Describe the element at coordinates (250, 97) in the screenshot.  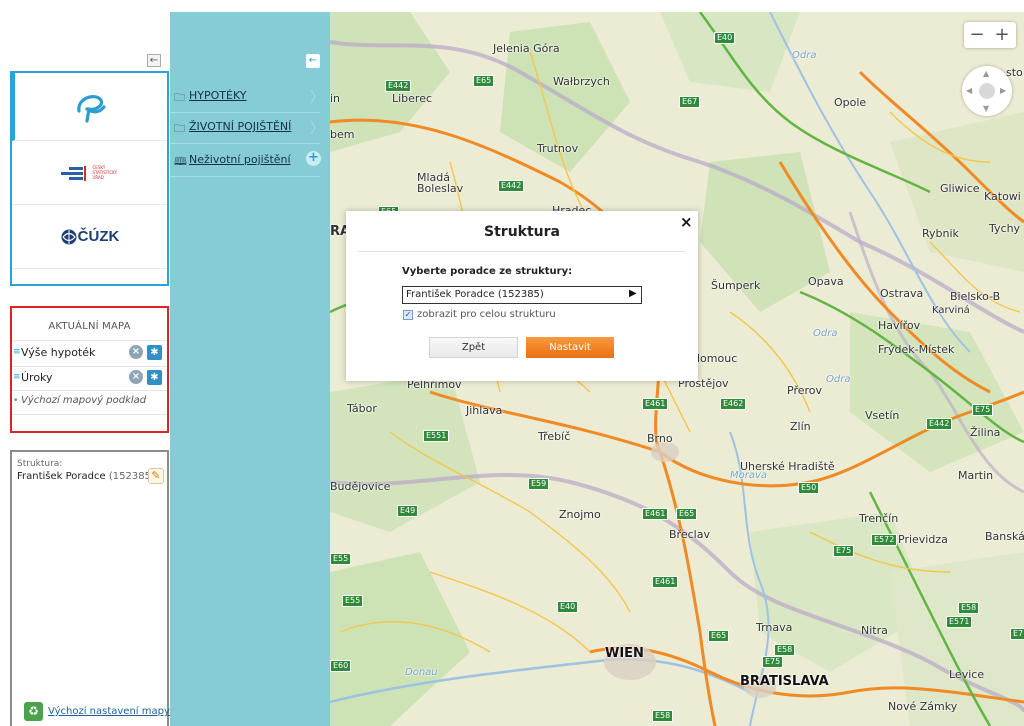
I see `nav-item-hypoteky: 🗀 HYPOTÉKY 〉` at that location.